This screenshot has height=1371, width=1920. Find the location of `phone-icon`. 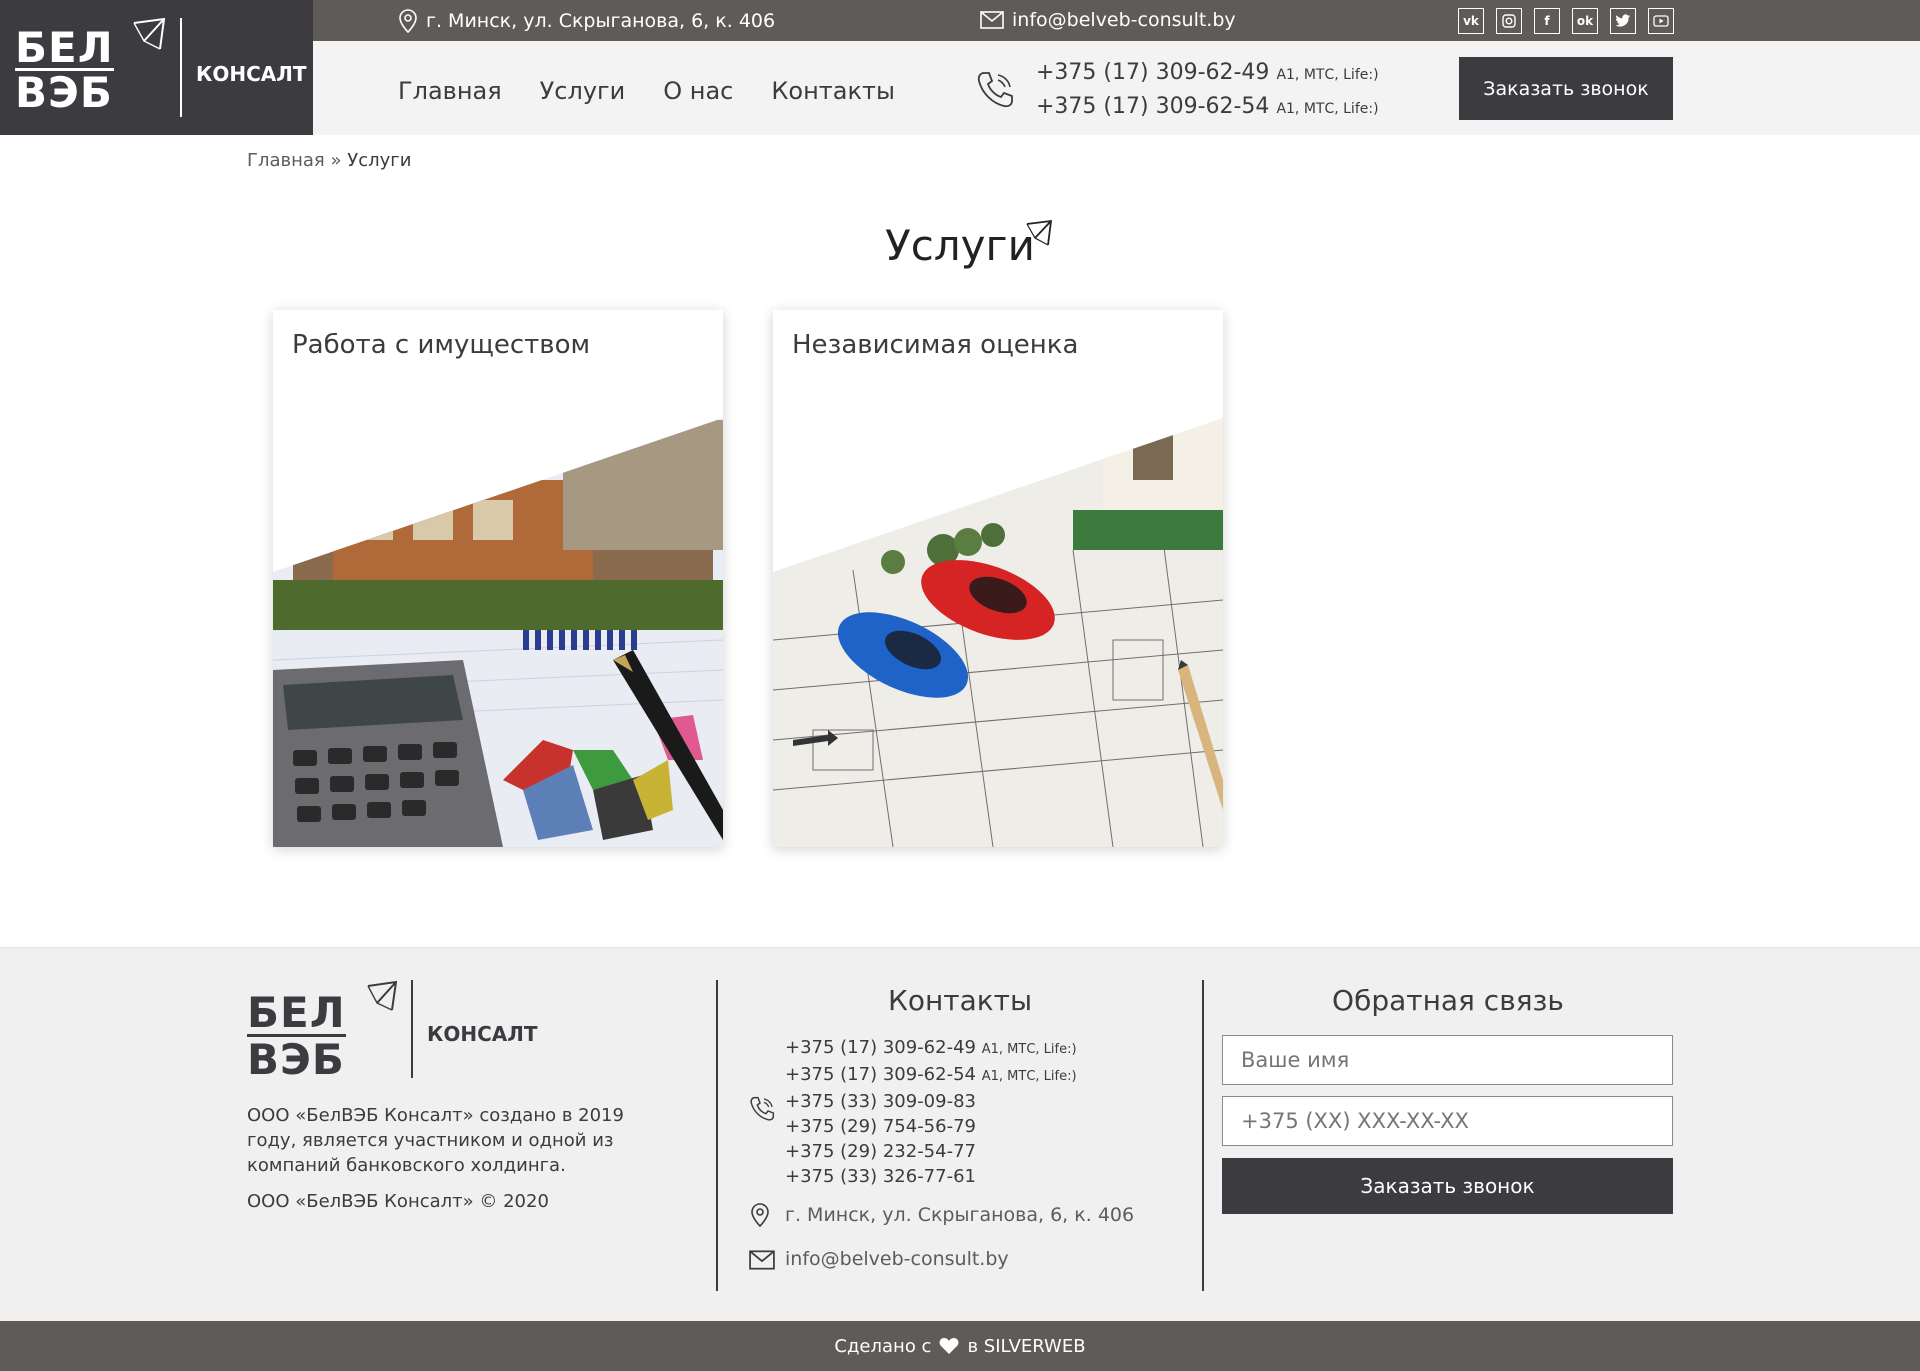

phone-icon is located at coordinates (995, 90).